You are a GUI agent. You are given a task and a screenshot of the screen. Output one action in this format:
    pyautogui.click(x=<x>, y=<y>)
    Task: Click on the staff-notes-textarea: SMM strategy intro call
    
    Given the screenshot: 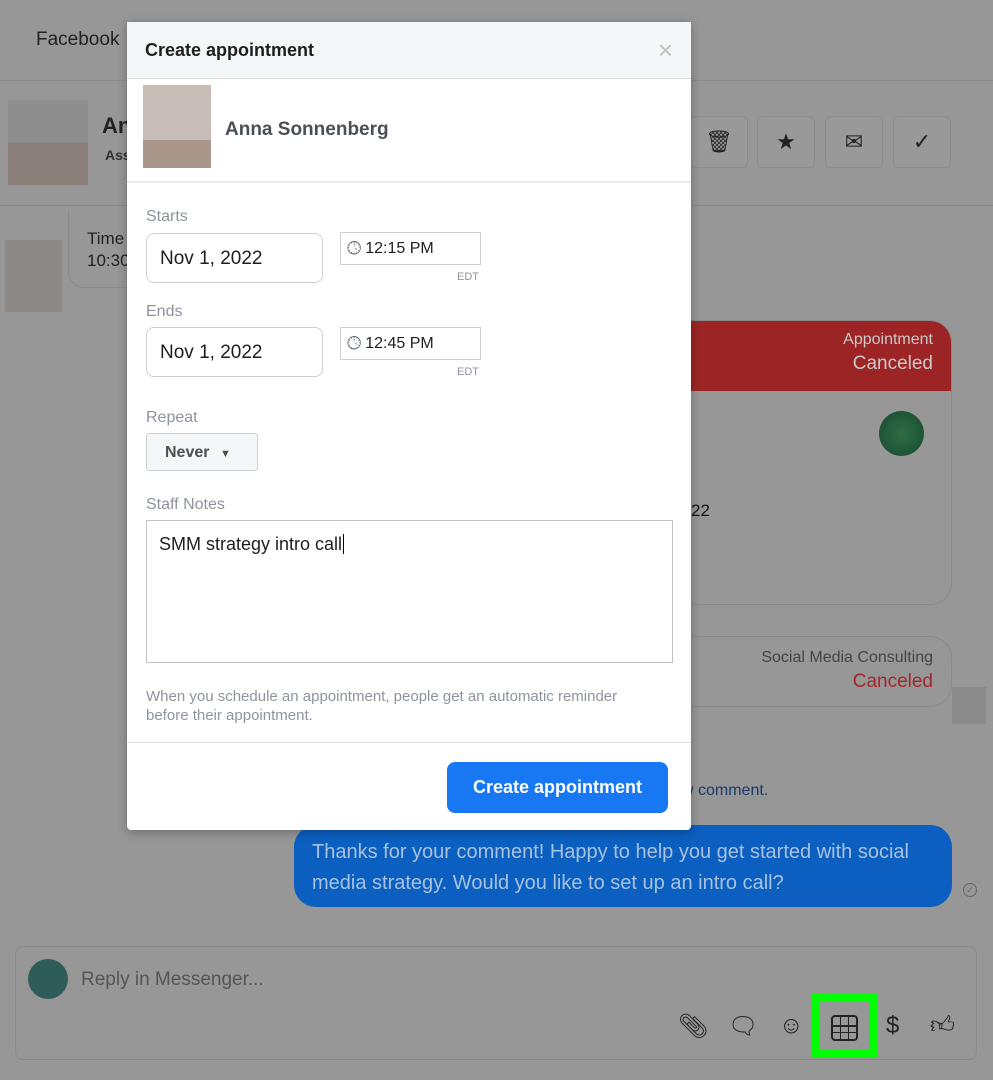 What is the action you would take?
    pyautogui.click(x=409, y=591)
    